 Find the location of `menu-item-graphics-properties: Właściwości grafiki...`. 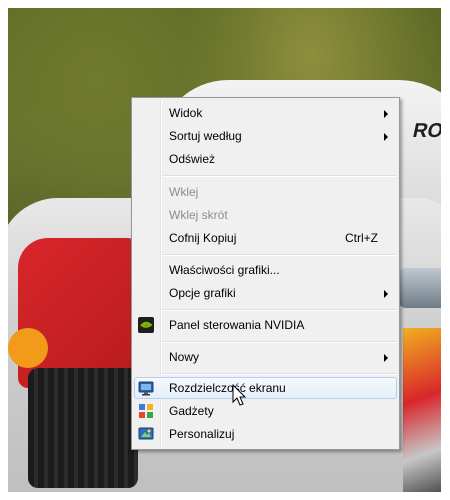

menu-item-graphics-properties: Właściwości grafiki... is located at coordinates (265, 270).